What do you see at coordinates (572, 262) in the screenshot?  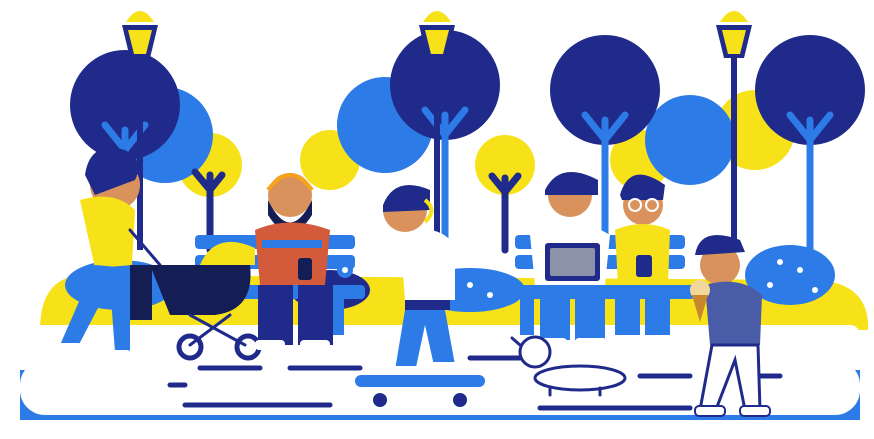 I see `laptop` at bounding box center [572, 262].